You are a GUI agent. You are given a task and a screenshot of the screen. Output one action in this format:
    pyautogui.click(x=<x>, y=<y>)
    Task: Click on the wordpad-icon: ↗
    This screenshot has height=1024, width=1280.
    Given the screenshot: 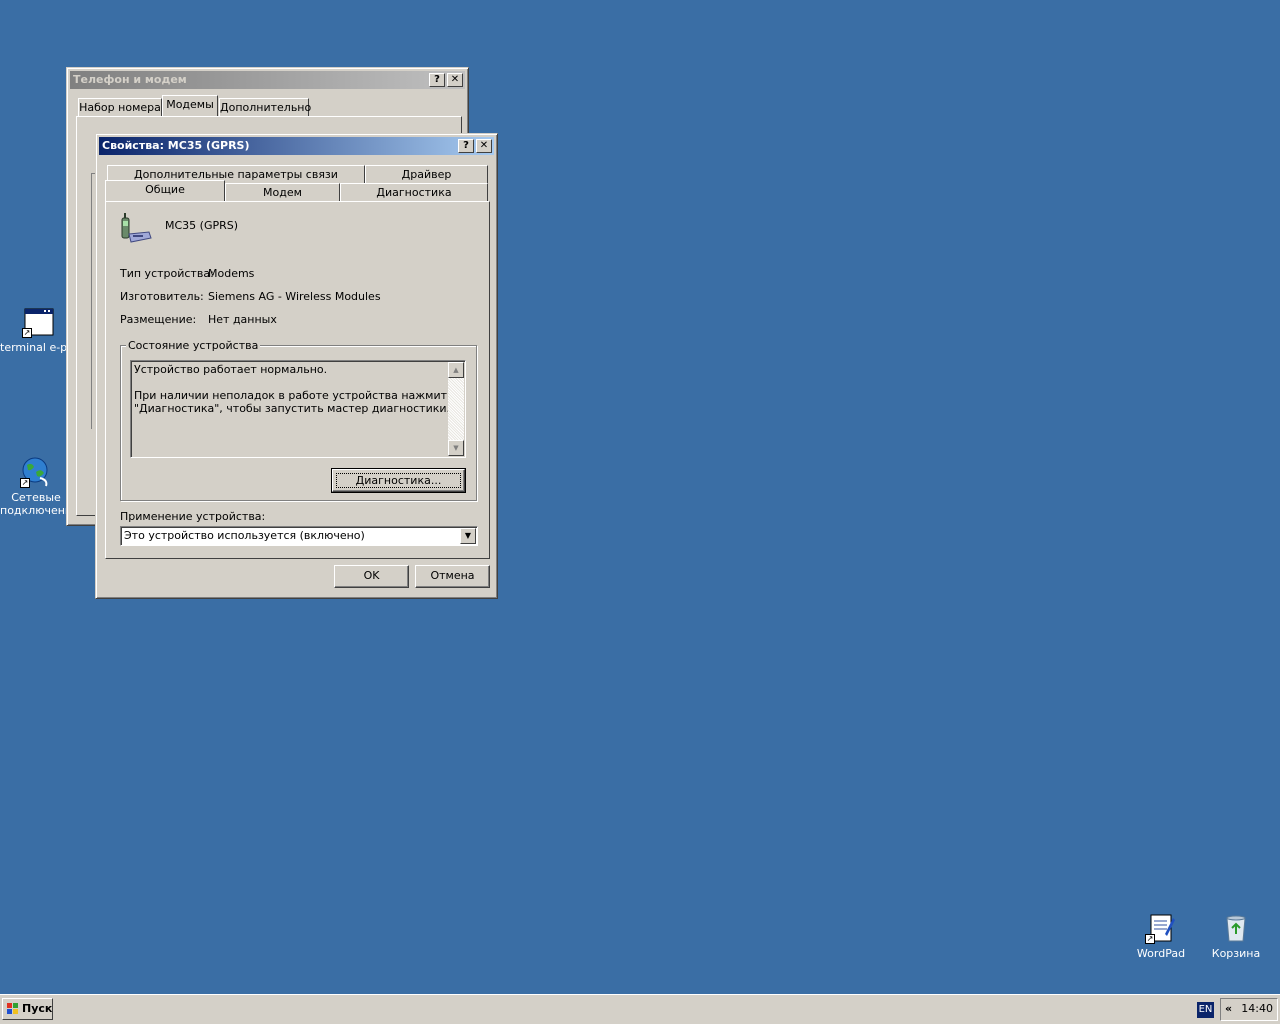 What is the action you would take?
    pyautogui.click(x=1161, y=928)
    